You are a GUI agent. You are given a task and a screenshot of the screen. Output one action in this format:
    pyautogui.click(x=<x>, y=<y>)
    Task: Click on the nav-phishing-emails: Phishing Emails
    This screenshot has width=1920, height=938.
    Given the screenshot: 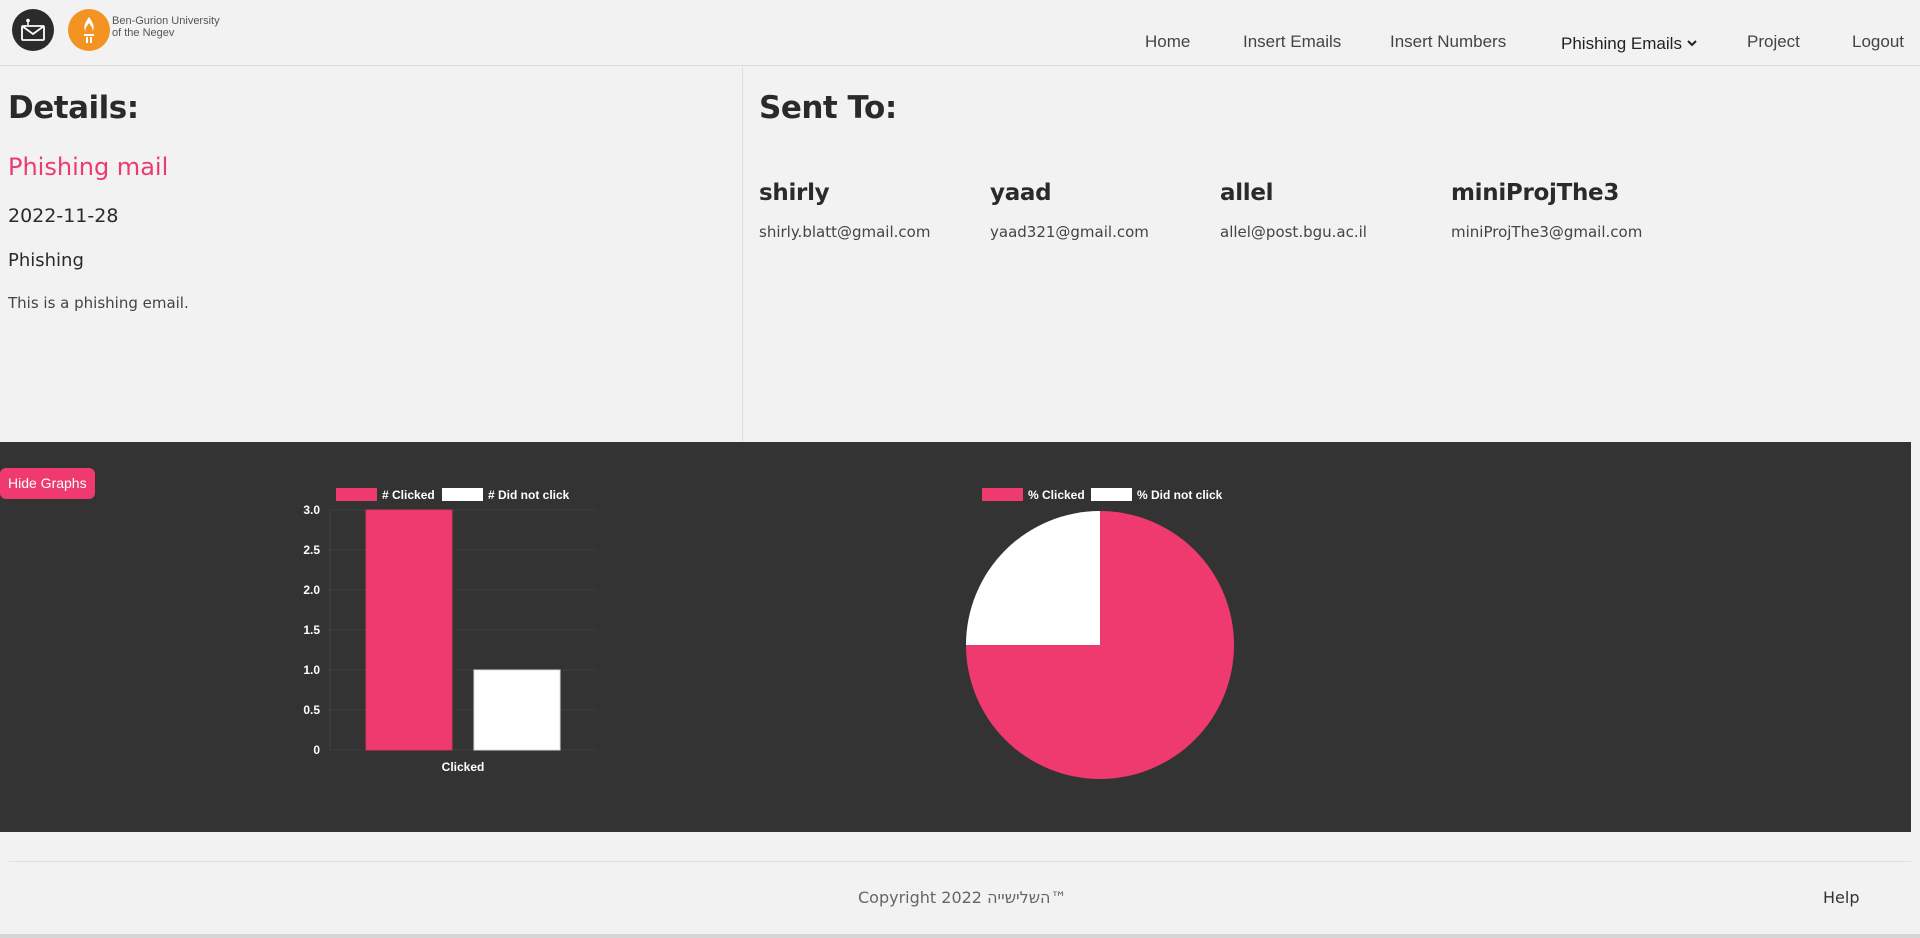 What is the action you would take?
    pyautogui.click(x=1629, y=43)
    